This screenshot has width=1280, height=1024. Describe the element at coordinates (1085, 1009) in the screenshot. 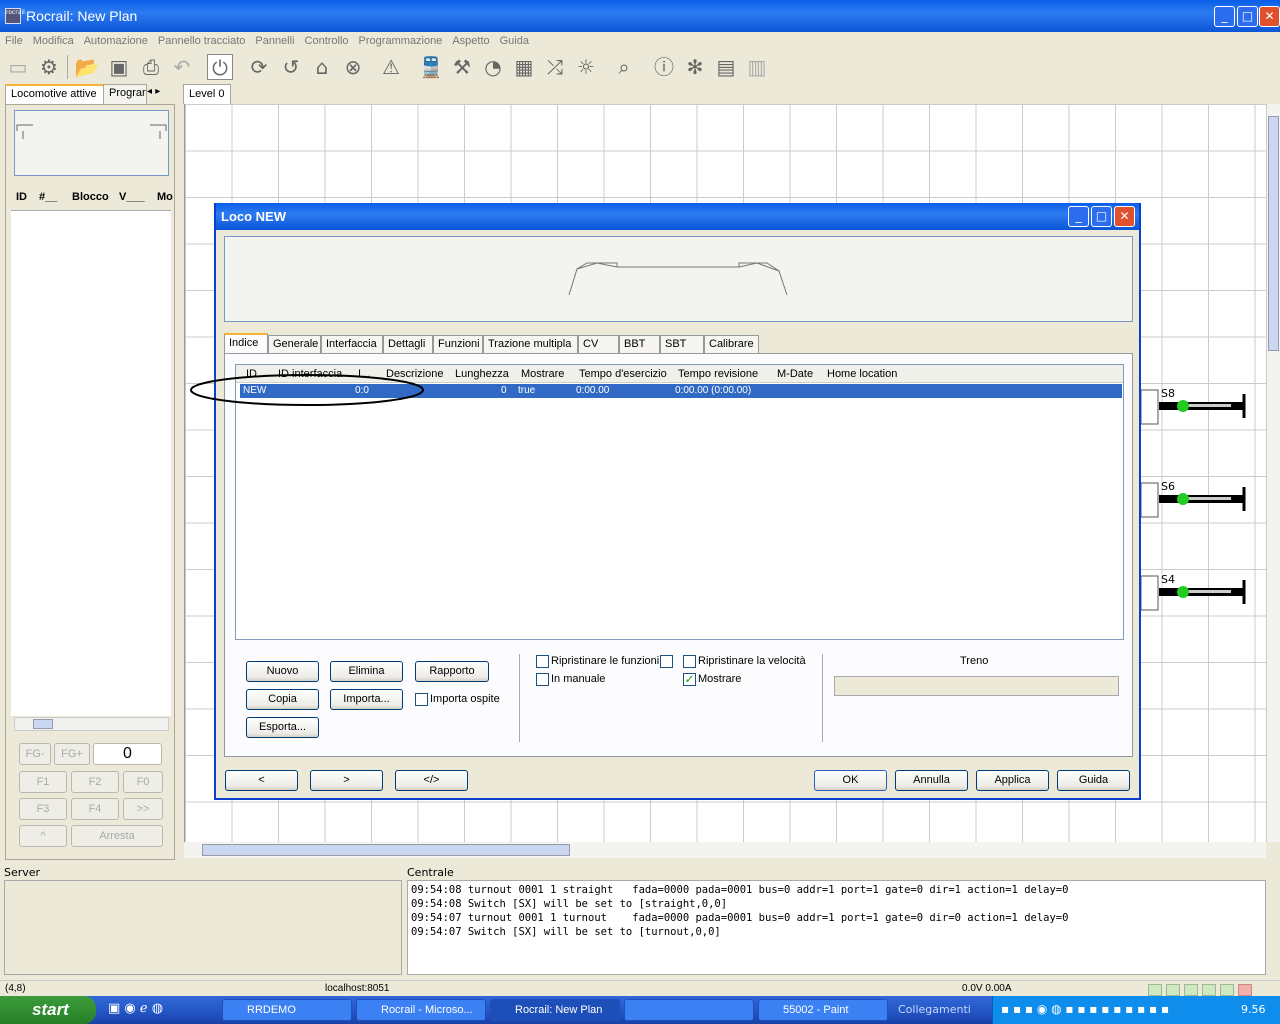

I see `tray-icons: ▪ ▪ ▪ ◉ ◍ ▪ ▪ ▪ ▪ ▪ ▪ ▪ ▪ ▪` at that location.